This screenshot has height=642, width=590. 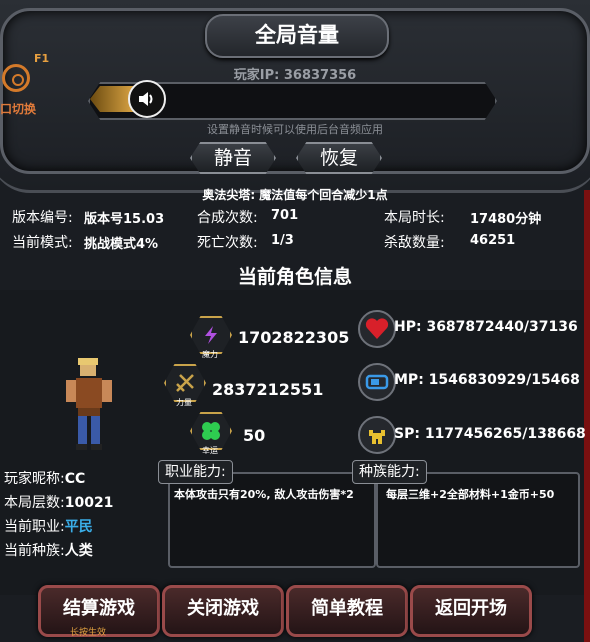 I want to click on luck-value: 50, so click(x=254, y=435).